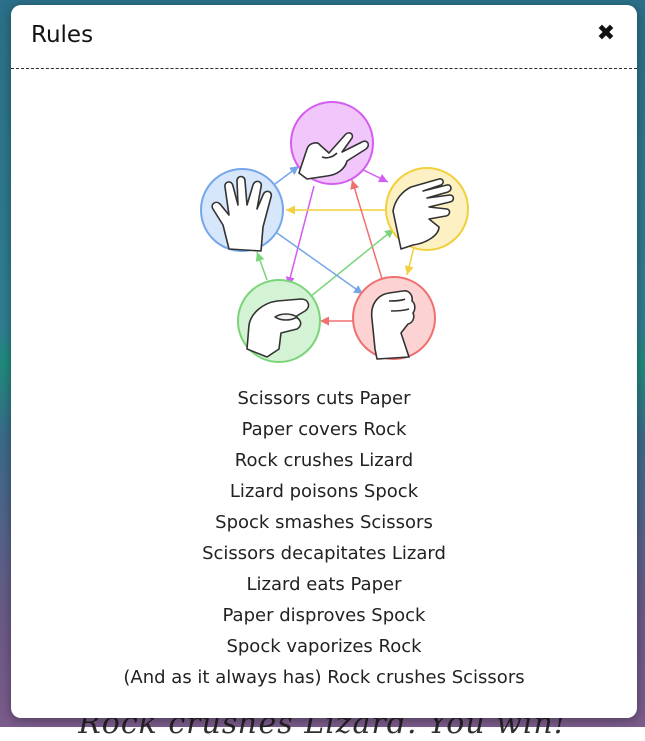 The image size is (645, 741). I want to click on rule-item: Lizard poisons Spock, so click(324, 491).